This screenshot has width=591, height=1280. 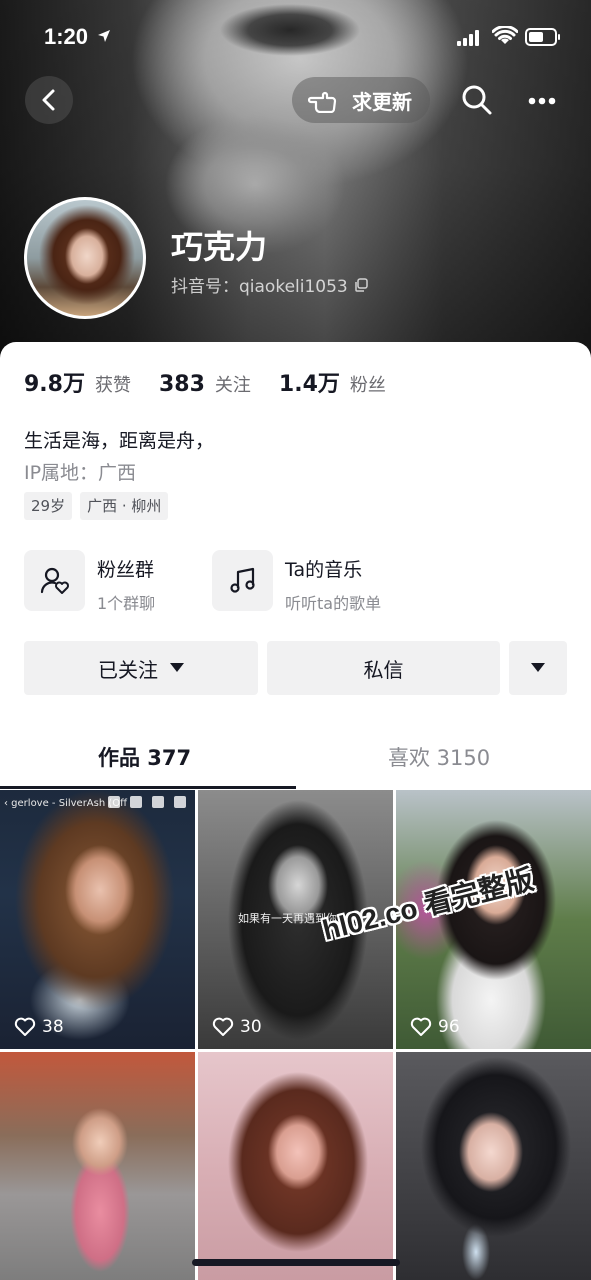 I want to click on music-note-icon, so click(x=242, y=580).